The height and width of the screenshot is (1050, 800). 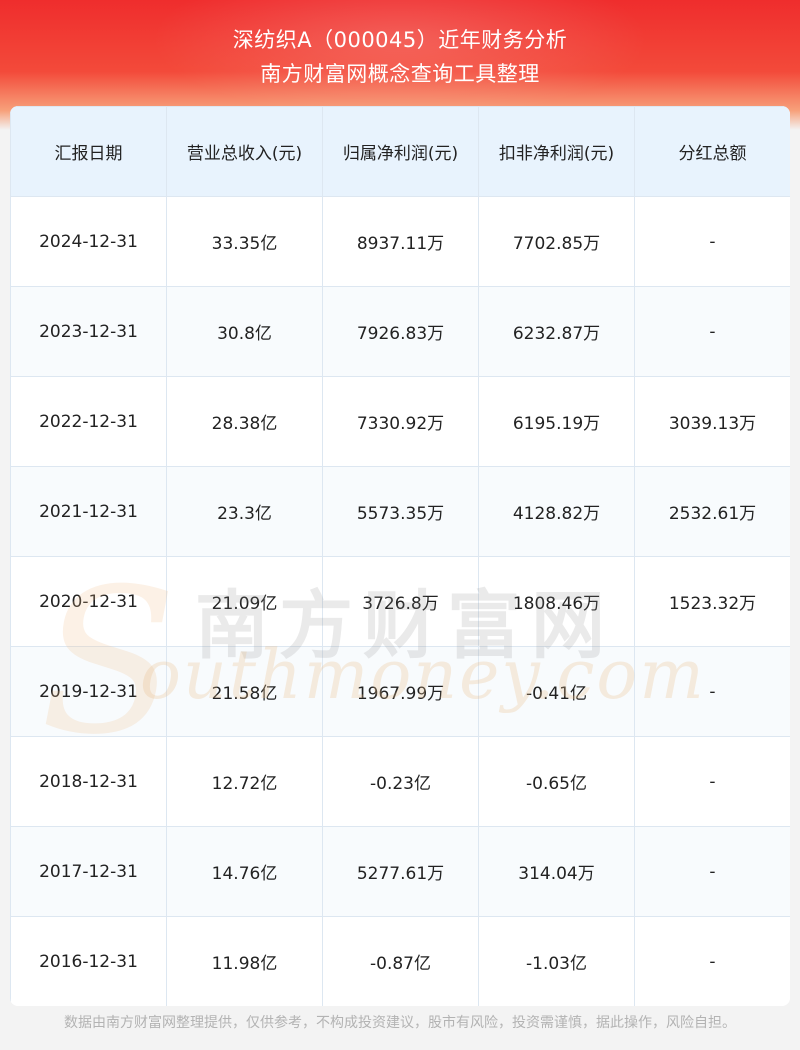 I want to click on column-header-net-profit: 归属净利润(元), so click(x=400, y=151).